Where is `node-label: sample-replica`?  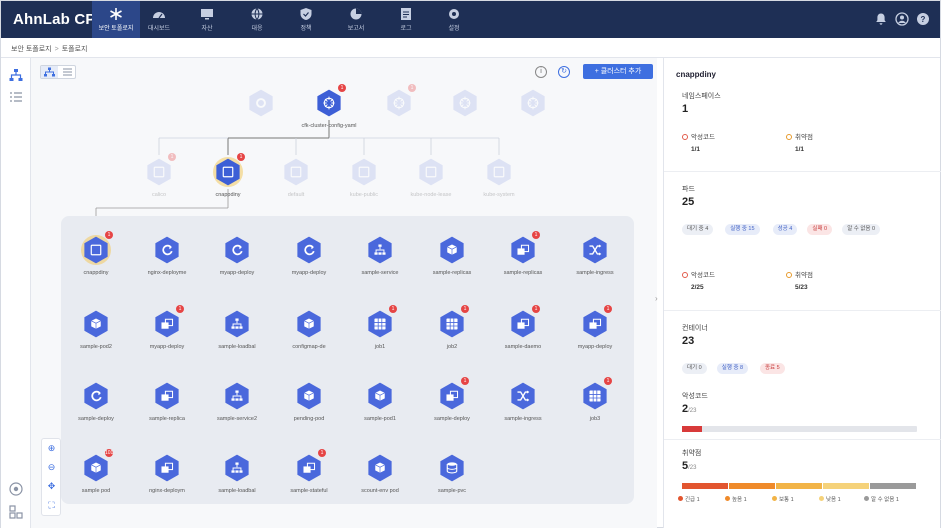 node-label: sample-replica is located at coordinates (167, 419).